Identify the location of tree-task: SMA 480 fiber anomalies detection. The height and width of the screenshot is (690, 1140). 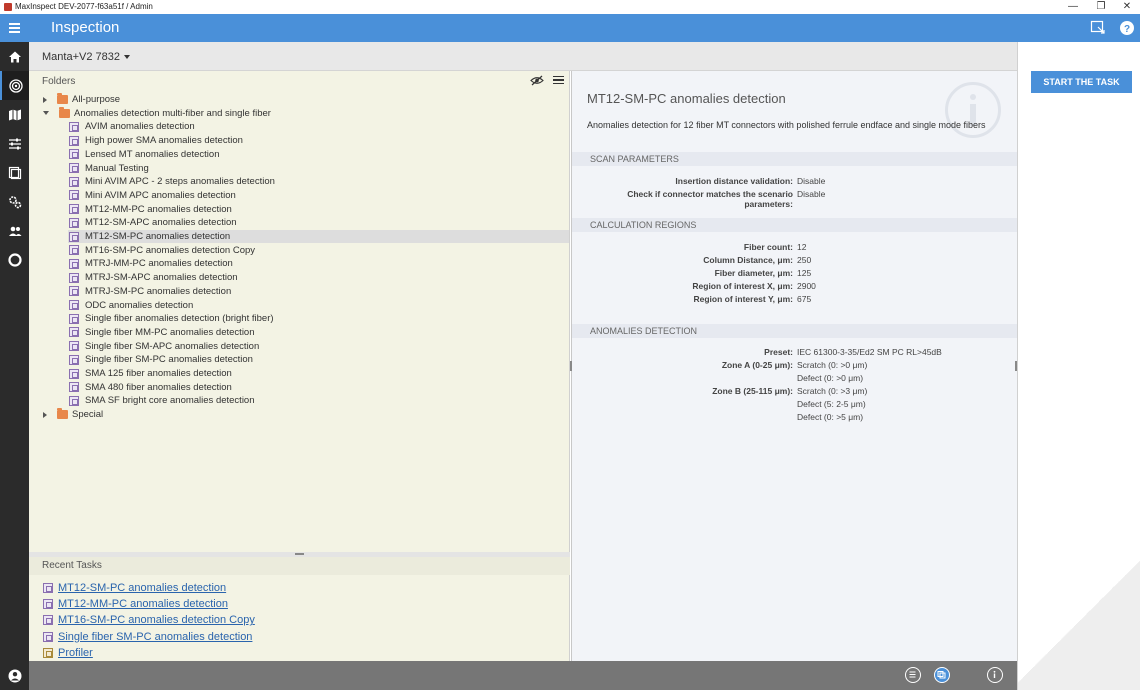
(319, 387).